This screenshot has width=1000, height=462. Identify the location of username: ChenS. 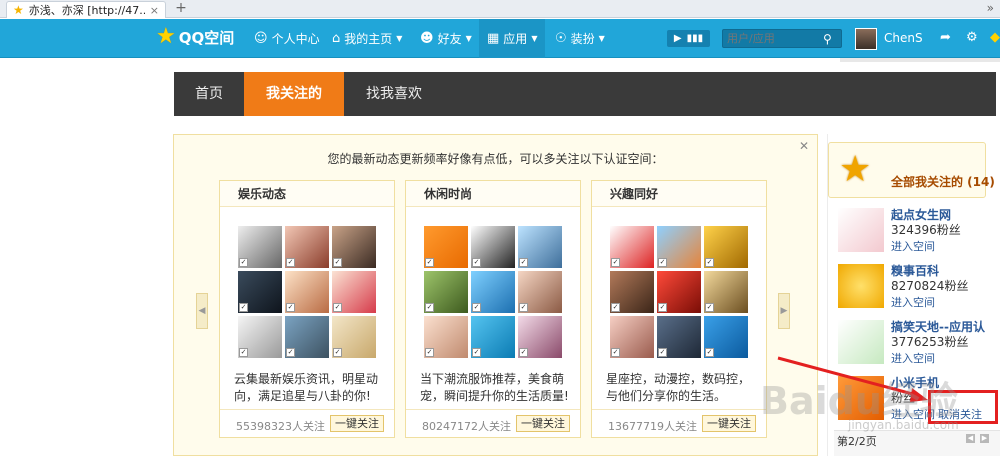
(903, 38).